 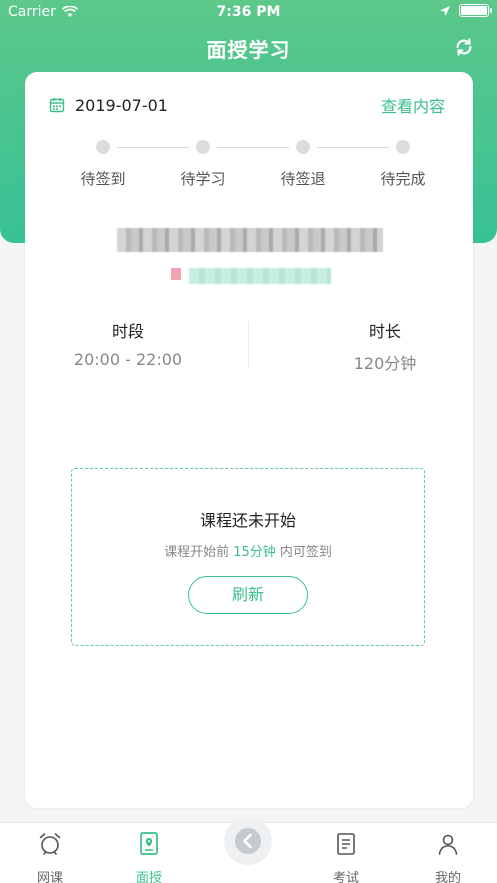 What do you see at coordinates (248, 50) in the screenshot?
I see `page-title: 面授学习` at bounding box center [248, 50].